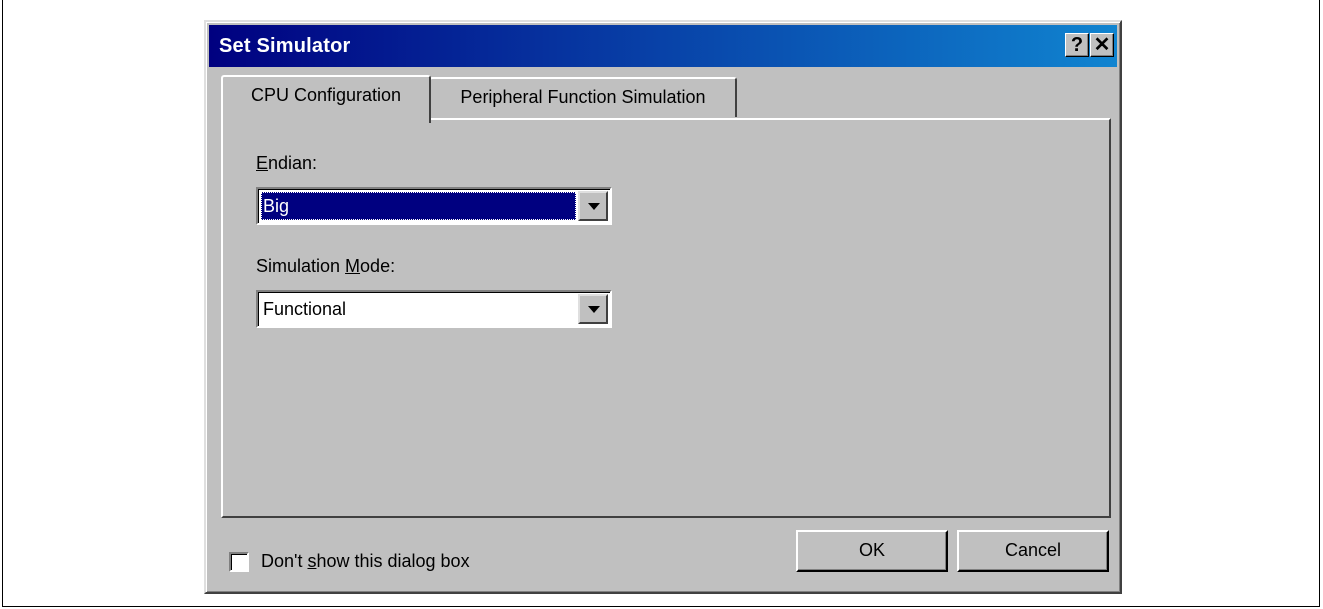 Image resolution: width=1323 pixels, height=609 pixels. What do you see at coordinates (326, 95) in the screenshot?
I see `tab-label: CPU Configuration` at bounding box center [326, 95].